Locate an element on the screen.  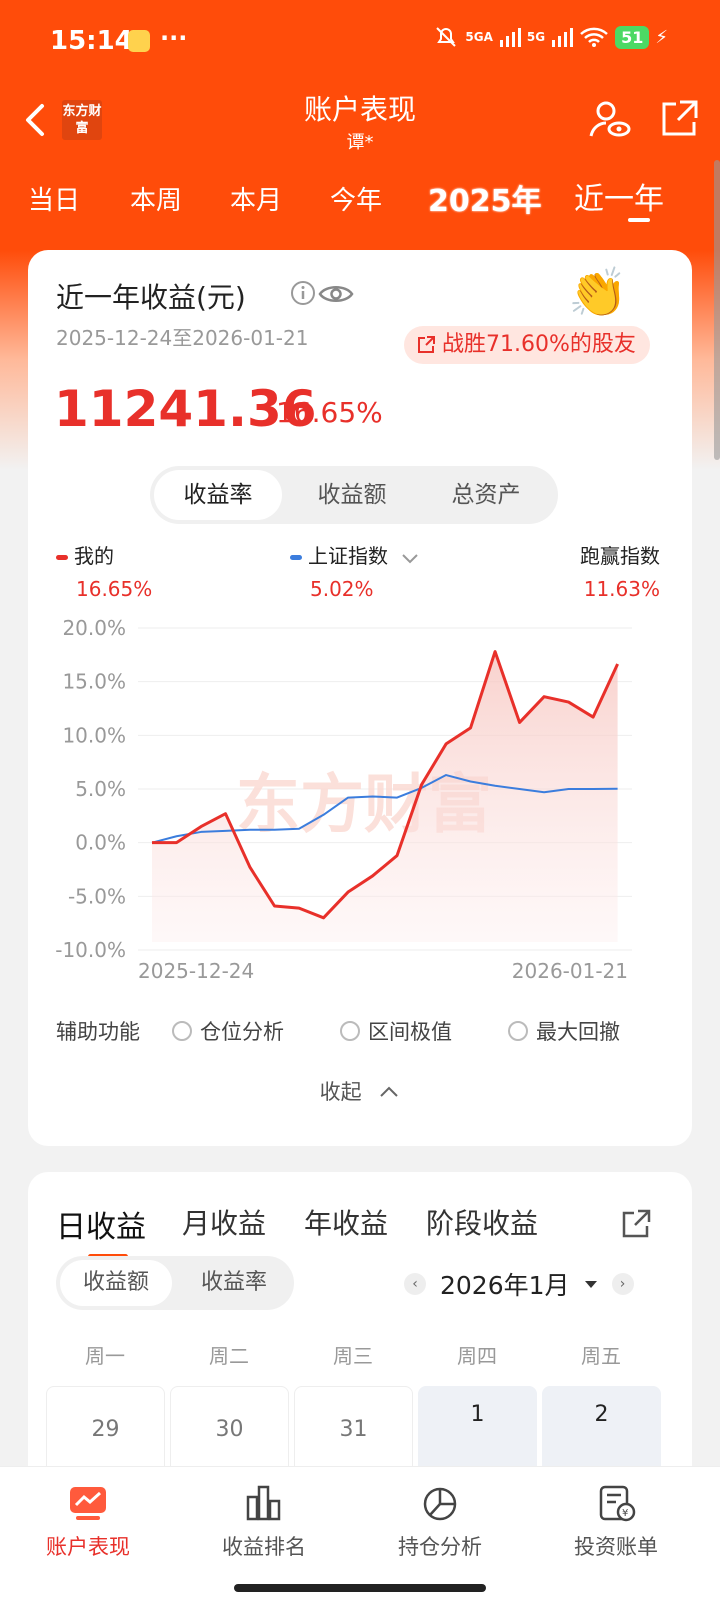
pie-chart-icon is located at coordinates (440, 1504).